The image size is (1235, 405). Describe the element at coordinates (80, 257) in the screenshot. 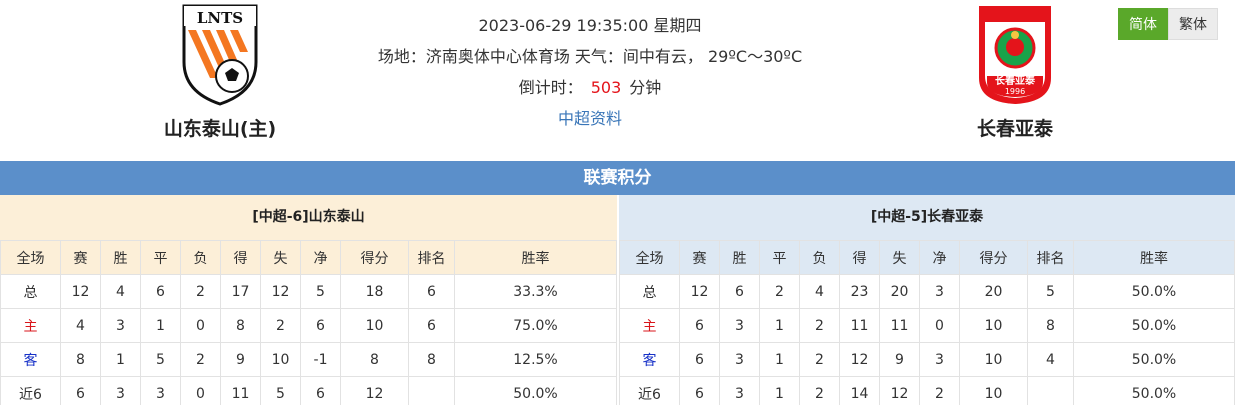

I see `home-column-header: 赛` at that location.